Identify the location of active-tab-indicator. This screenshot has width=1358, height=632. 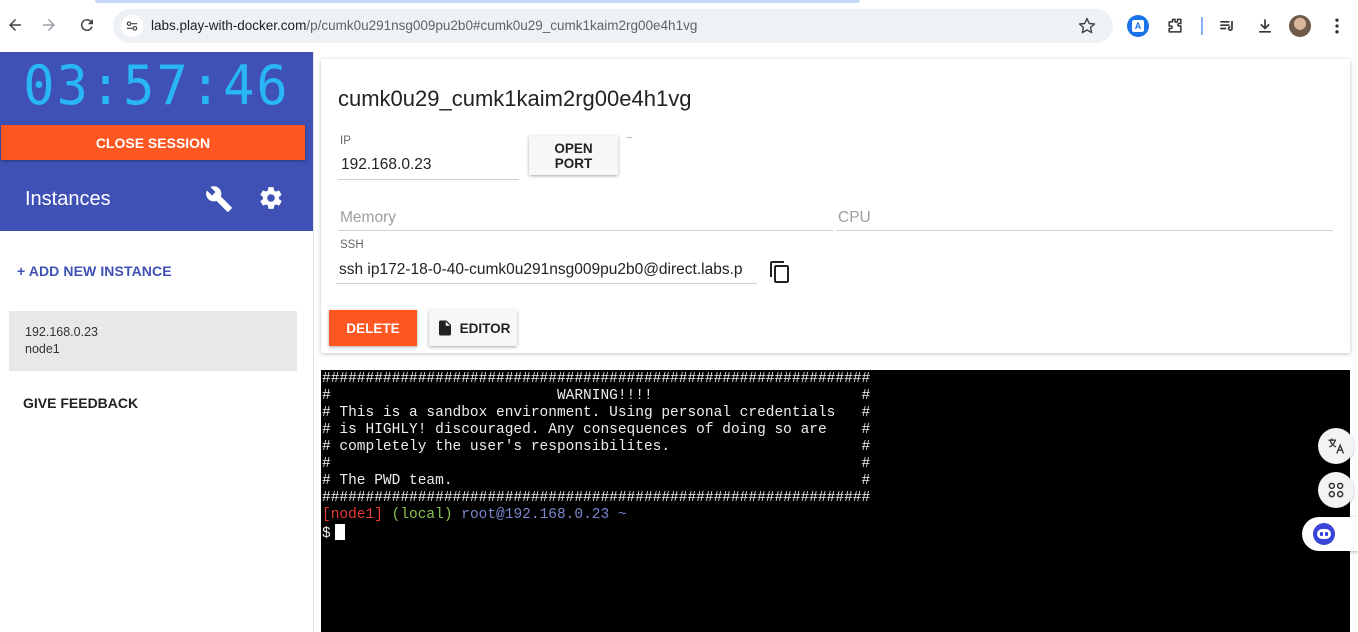
(477, 1).